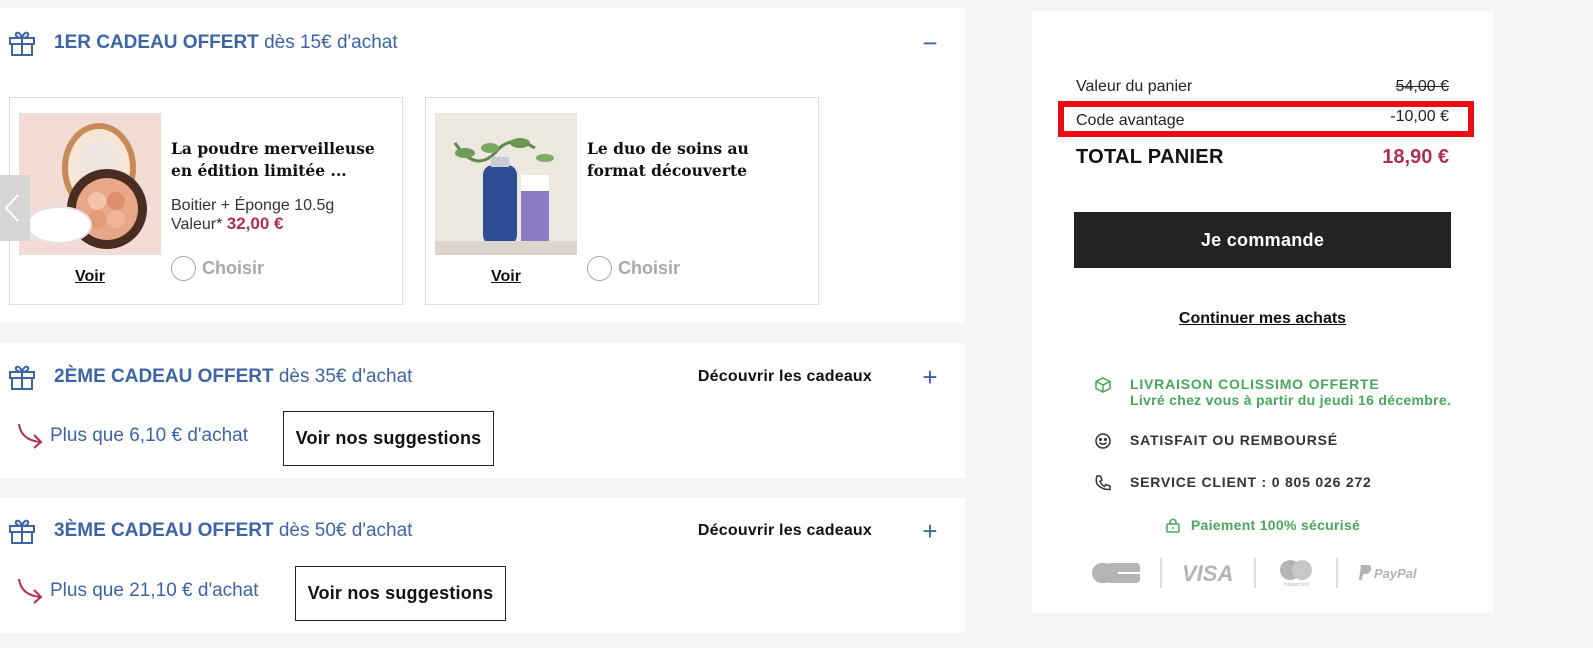  I want to click on gift-title-bold: 3ÈME CADEAU OFFERT, so click(164, 530).